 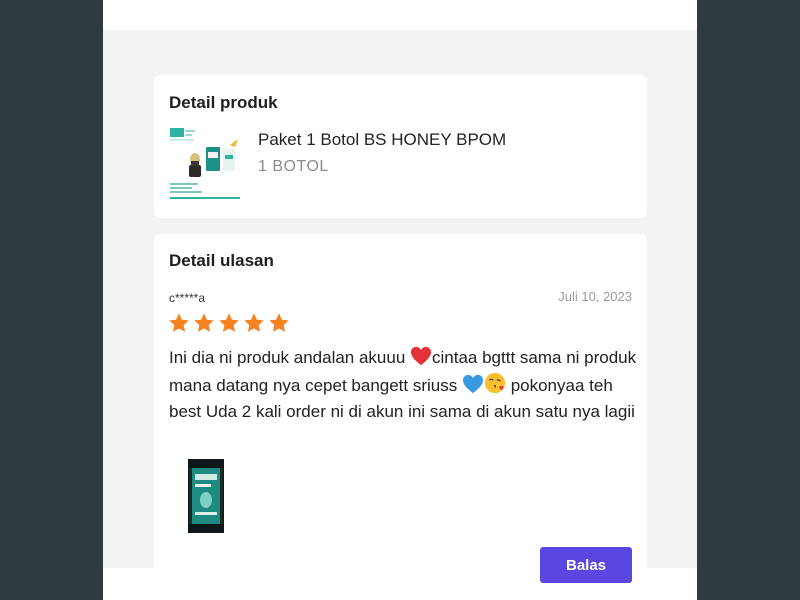 What do you see at coordinates (586, 565) in the screenshot?
I see `reply-button: Balas` at bounding box center [586, 565].